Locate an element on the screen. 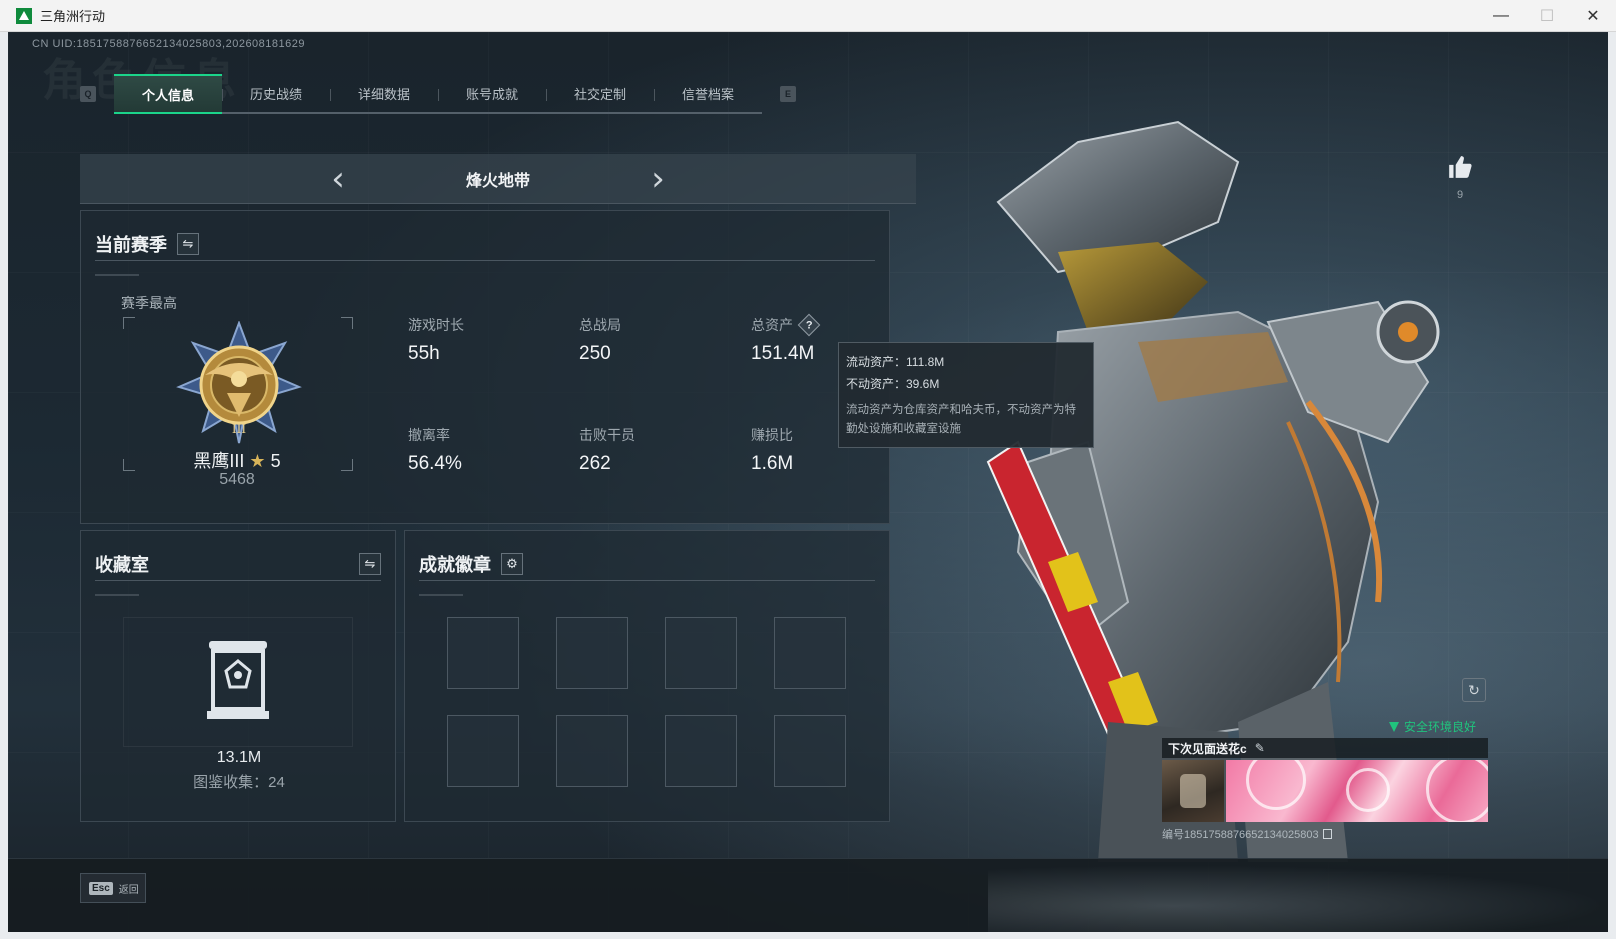  tab-detailed-data: 详细数据 is located at coordinates (384, 93).